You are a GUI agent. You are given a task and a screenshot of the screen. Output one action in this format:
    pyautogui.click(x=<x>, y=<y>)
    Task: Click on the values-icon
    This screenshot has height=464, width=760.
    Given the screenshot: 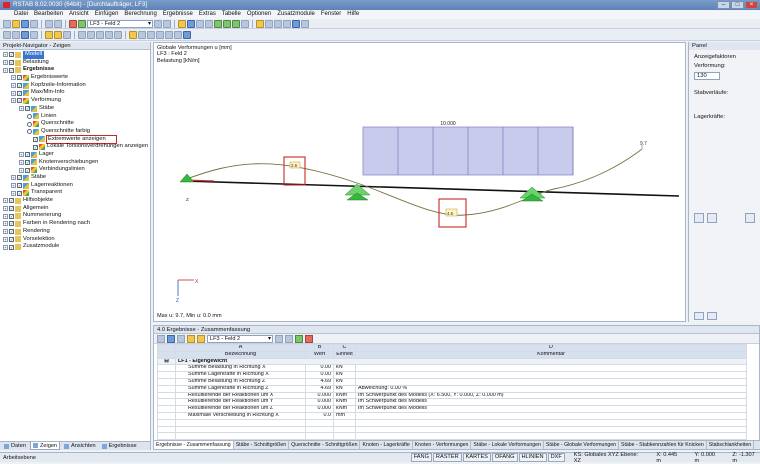 What is the action you would take?
    pyautogui.click(x=269, y=23)
    